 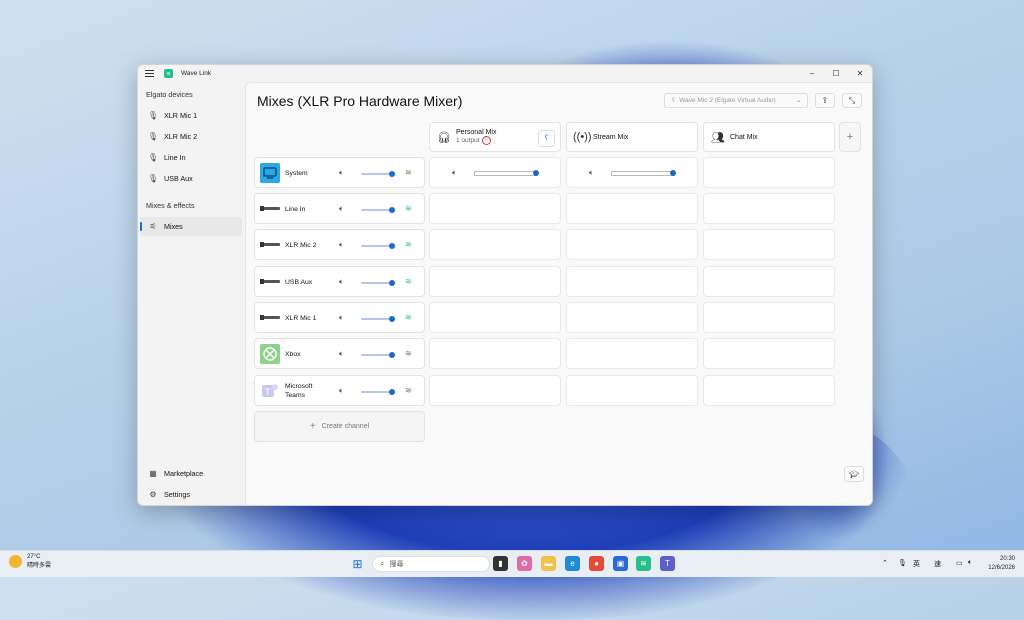 What do you see at coordinates (1001, 564) in the screenshot?
I see `clock: 20:30 12/6/2026` at bounding box center [1001, 564].